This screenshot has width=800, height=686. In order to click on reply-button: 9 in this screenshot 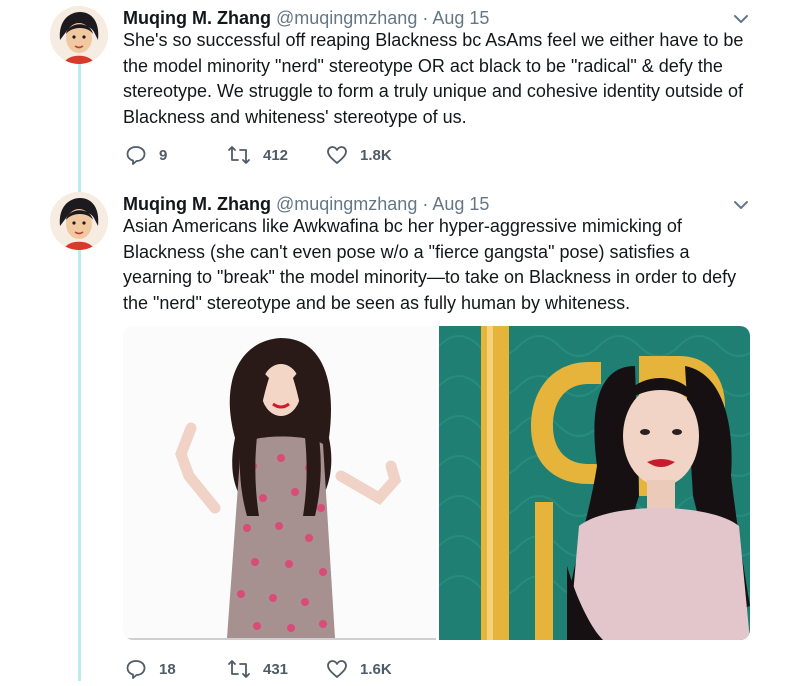, I will do `click(146, 155)`.